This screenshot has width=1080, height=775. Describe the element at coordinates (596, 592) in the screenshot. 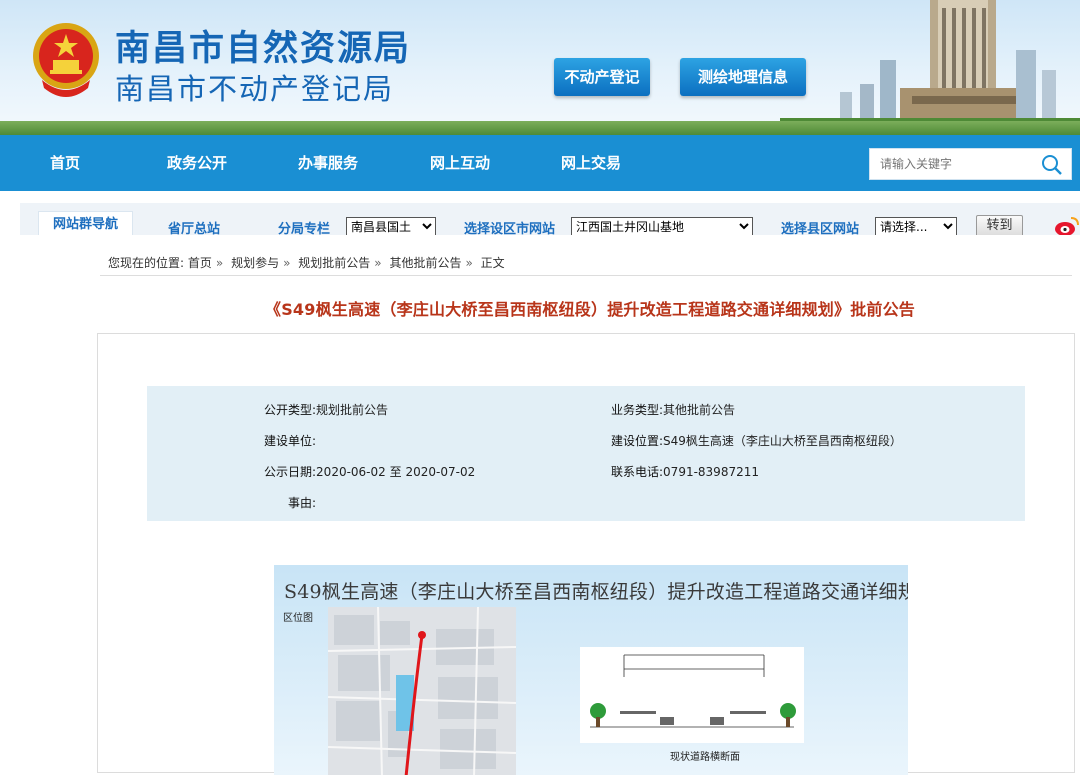

I see `plan-image-title: S49枫生高速（李庄山大桥至昌西南枢纽段）提升改造工程道路交通详细规划` at that location.